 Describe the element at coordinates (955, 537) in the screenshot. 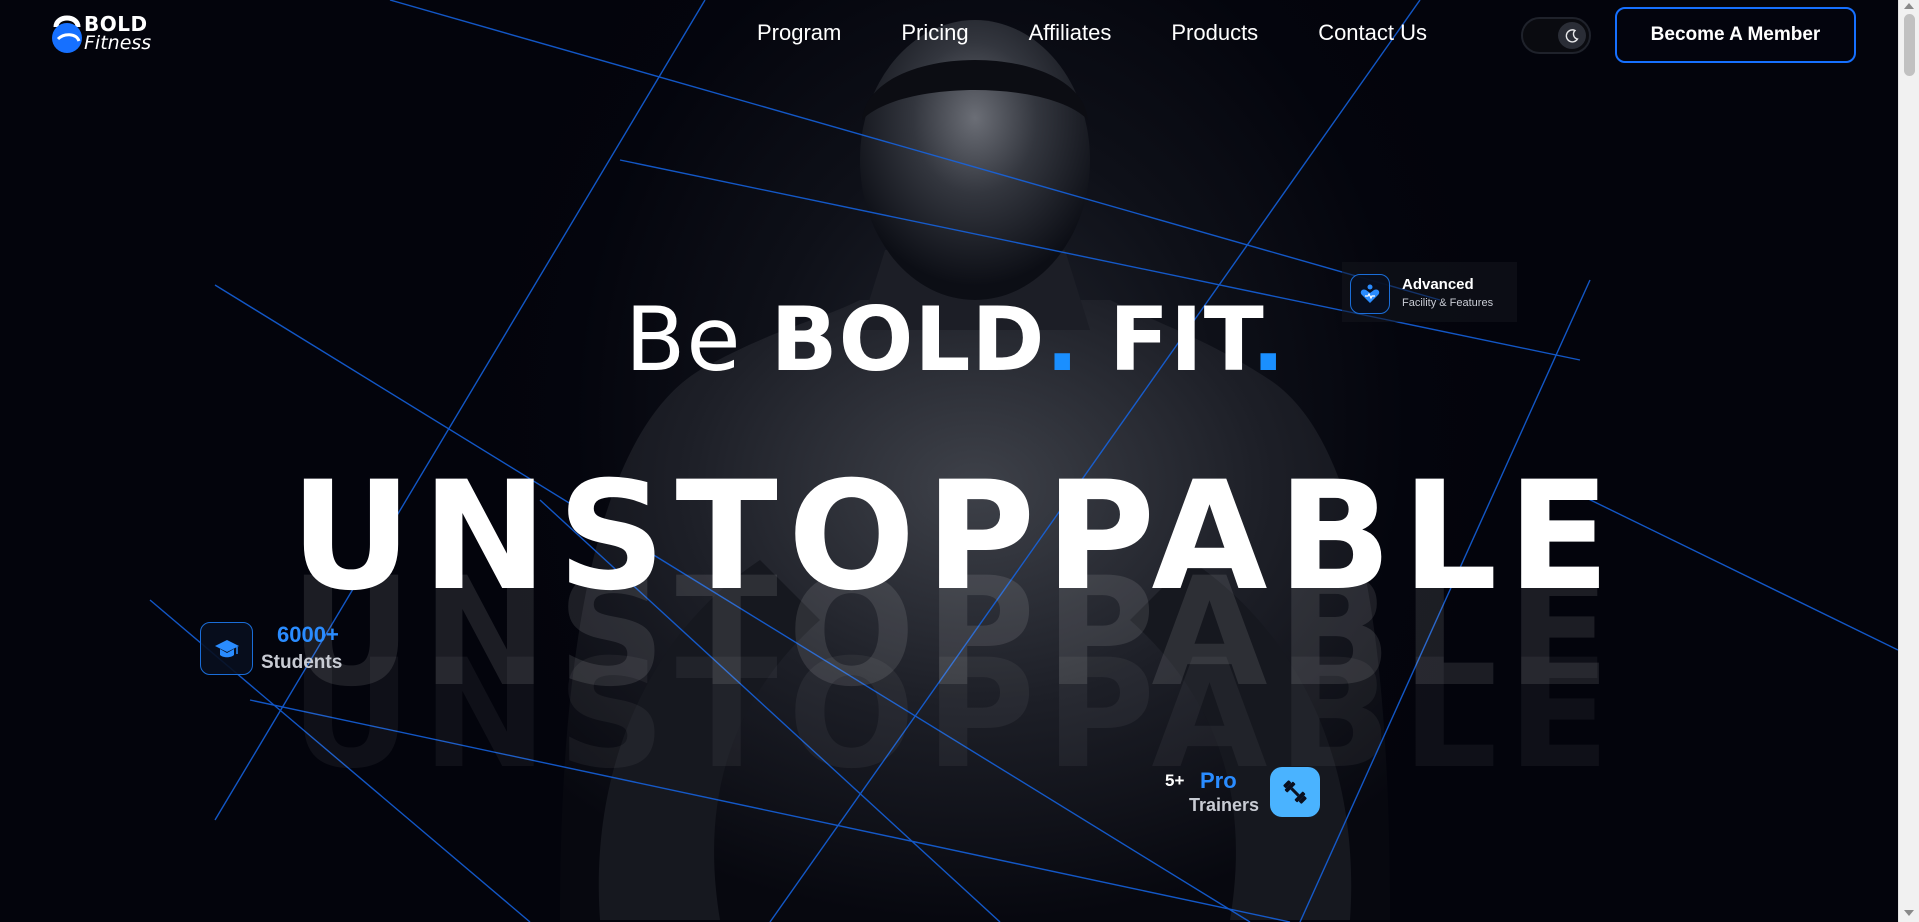

I see `big-word-unstoppable: UNSTOPPABLE` at that location.